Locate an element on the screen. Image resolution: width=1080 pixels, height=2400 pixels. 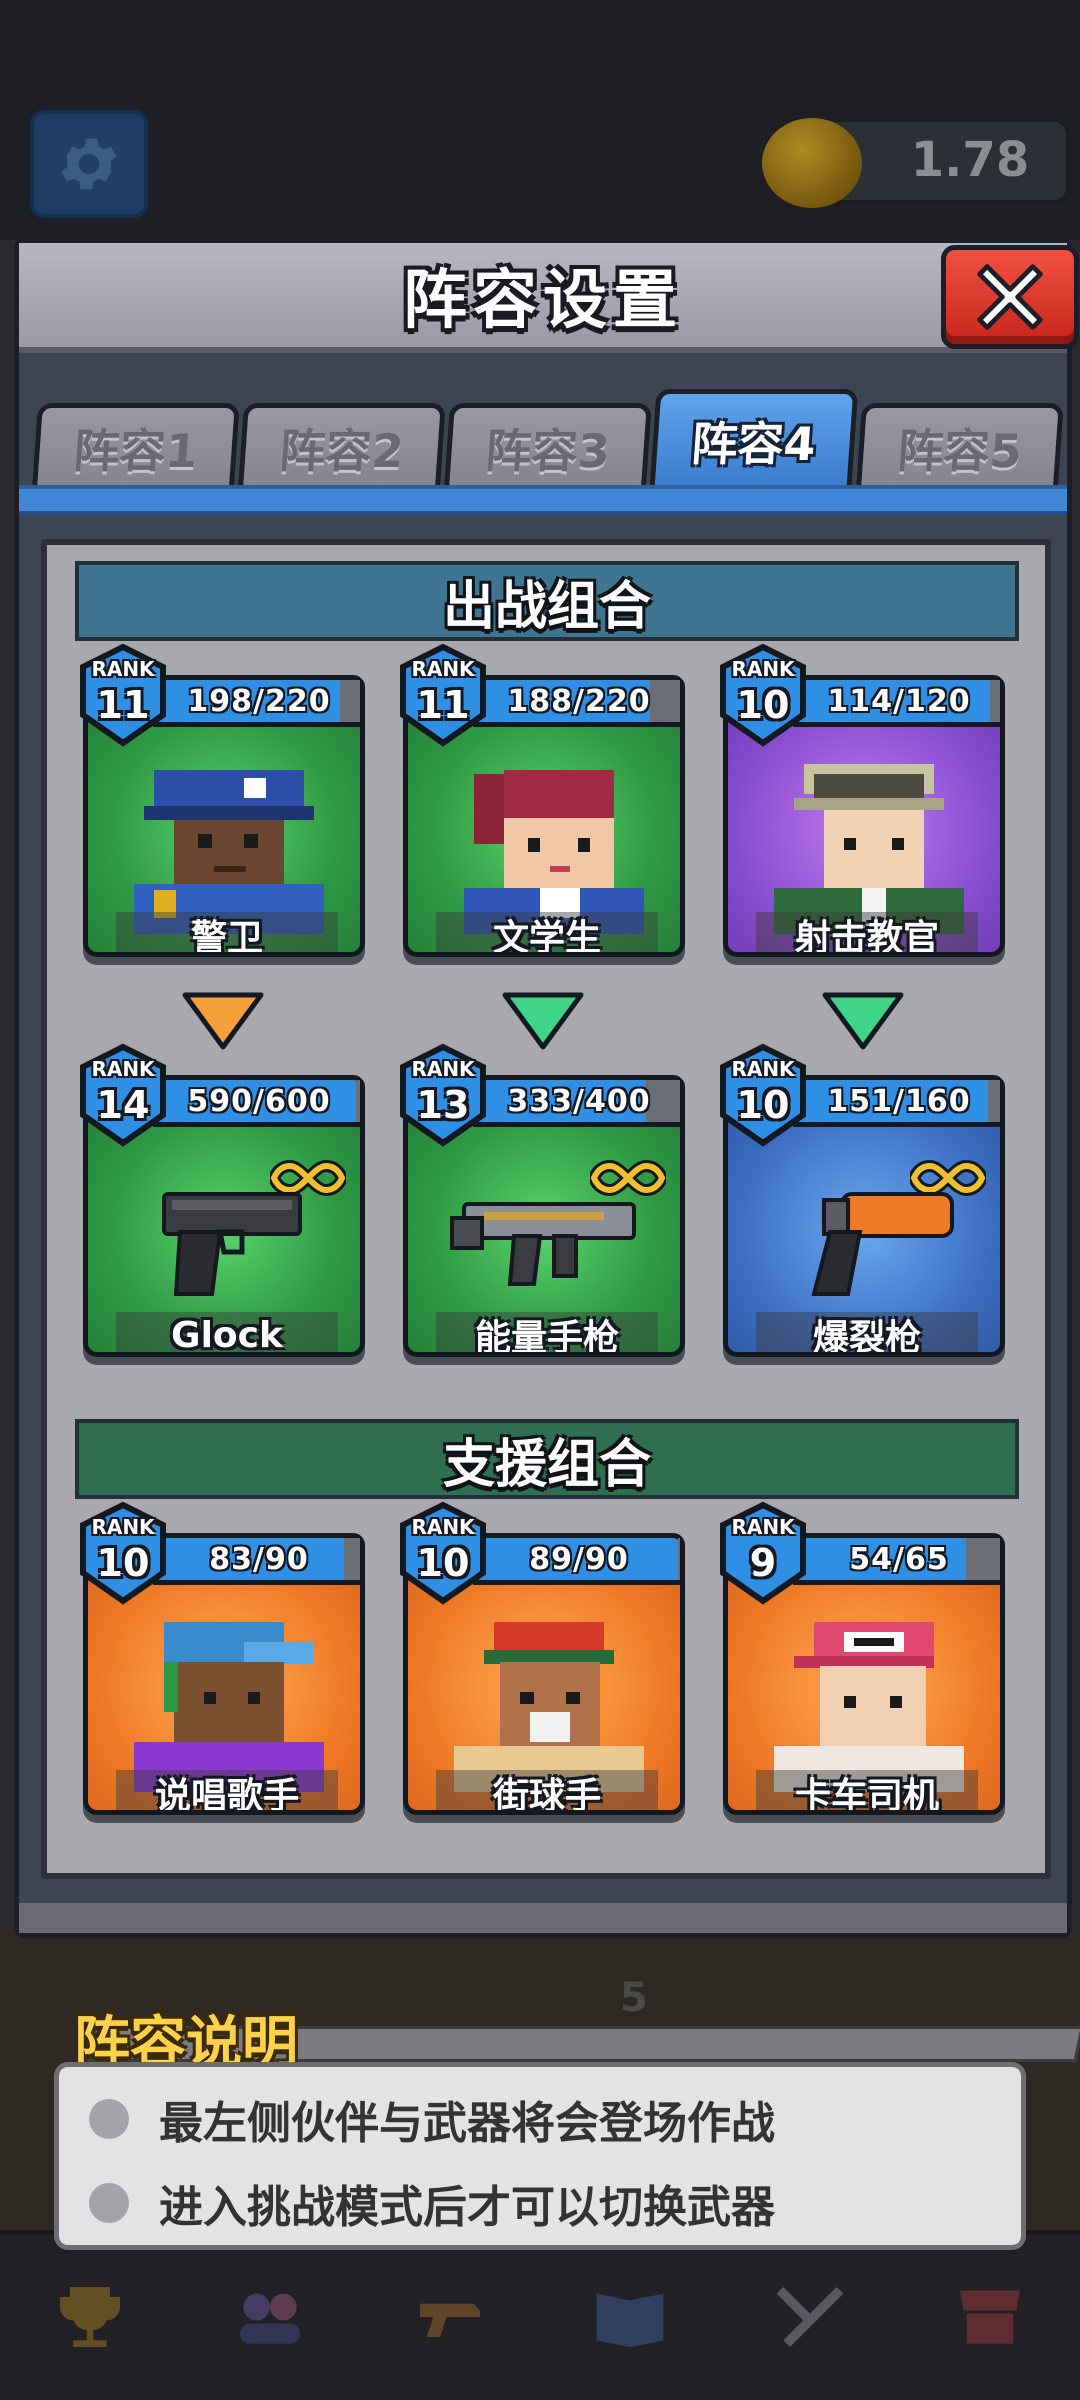
gear-icon is located at coordinates (89, 164).